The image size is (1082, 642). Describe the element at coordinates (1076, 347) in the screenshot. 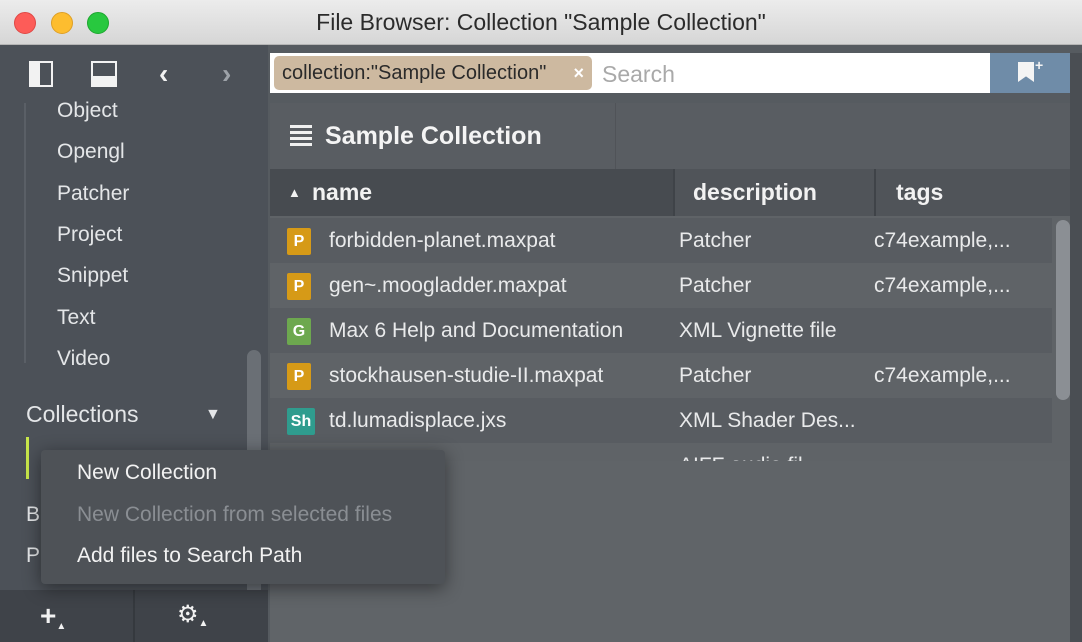

I see `window-edge` at that location.